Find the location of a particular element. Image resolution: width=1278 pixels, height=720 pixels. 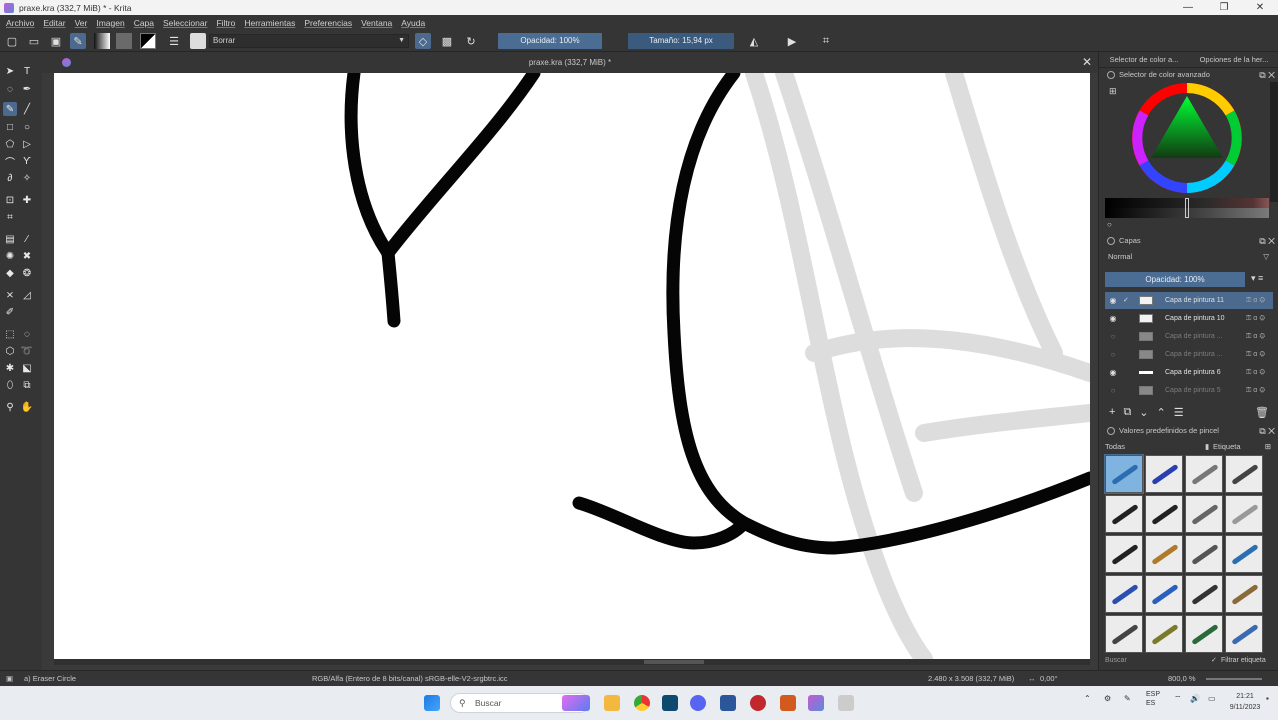

preset-thumbnail-icon is located at coordinates (198, 41).